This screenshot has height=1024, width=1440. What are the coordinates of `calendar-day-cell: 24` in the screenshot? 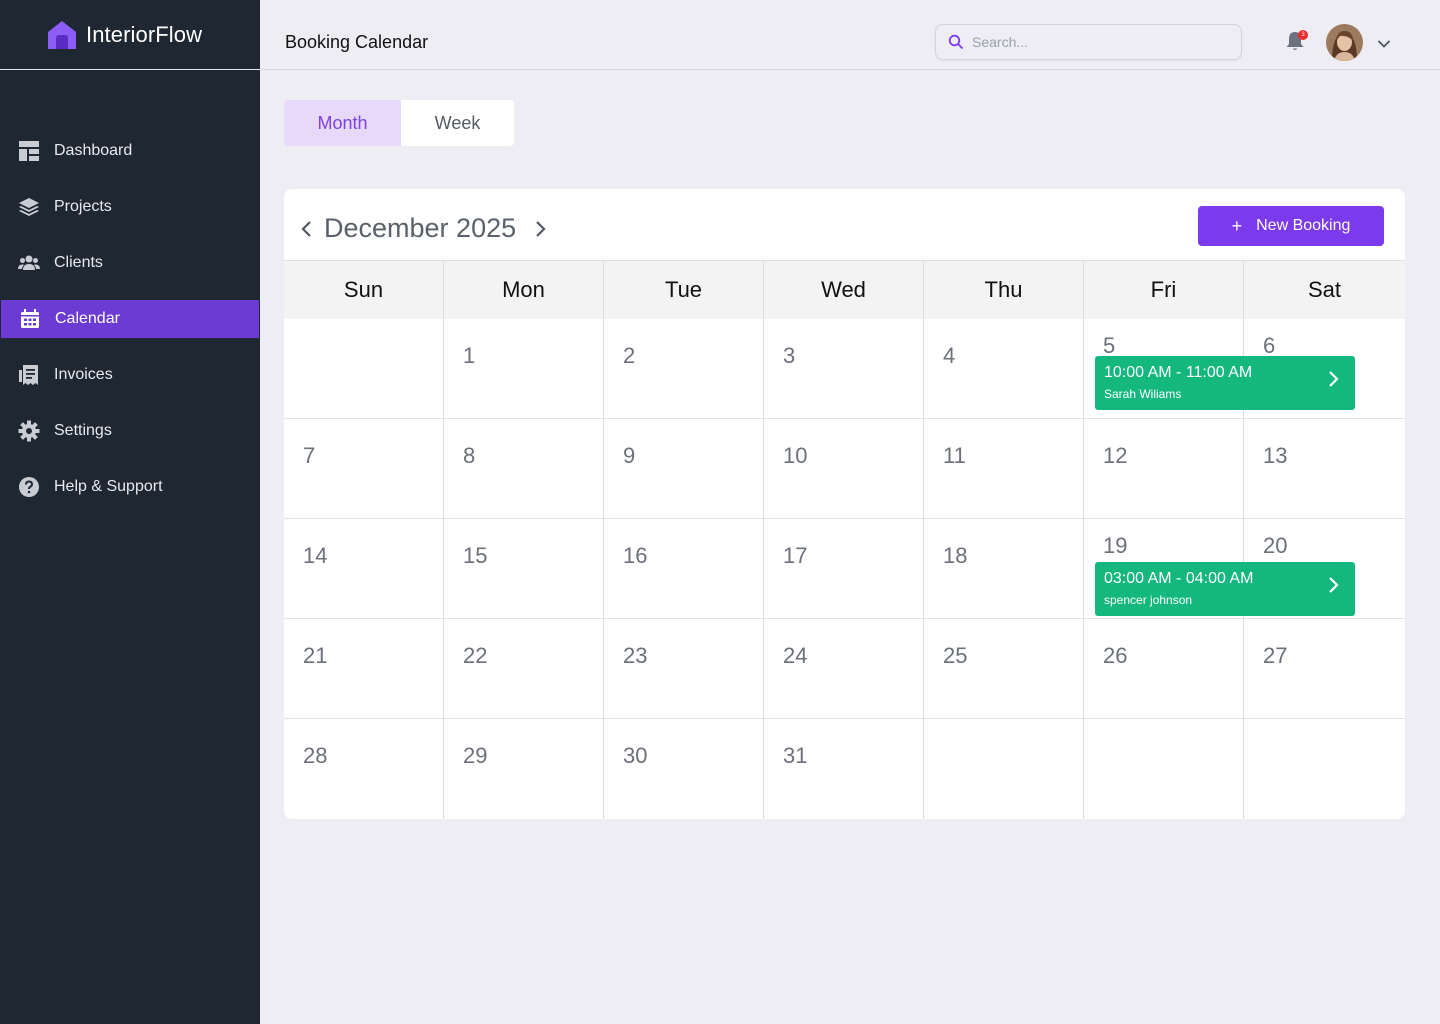 It's located at (844, 669).